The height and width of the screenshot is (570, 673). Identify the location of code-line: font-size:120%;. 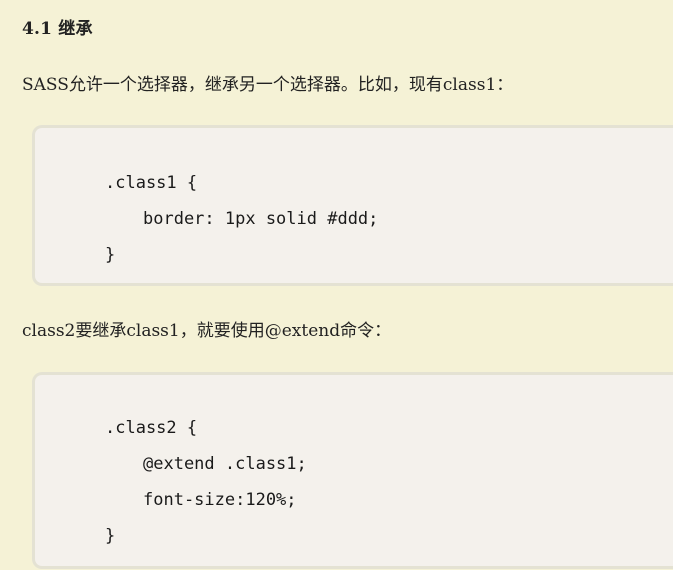
(220, 500).